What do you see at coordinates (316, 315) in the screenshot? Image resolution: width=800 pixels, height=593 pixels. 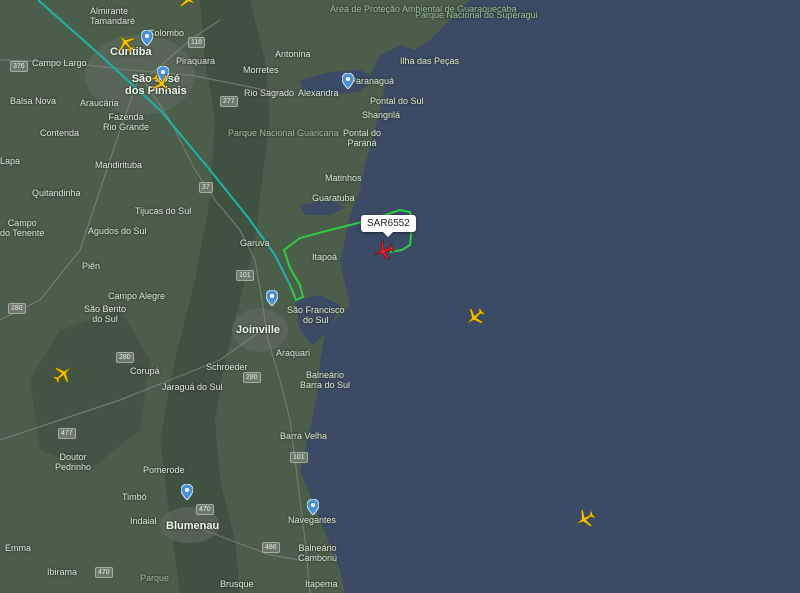 I see `place-label: São Francisco do Sul` at bounding box center [316, 315].